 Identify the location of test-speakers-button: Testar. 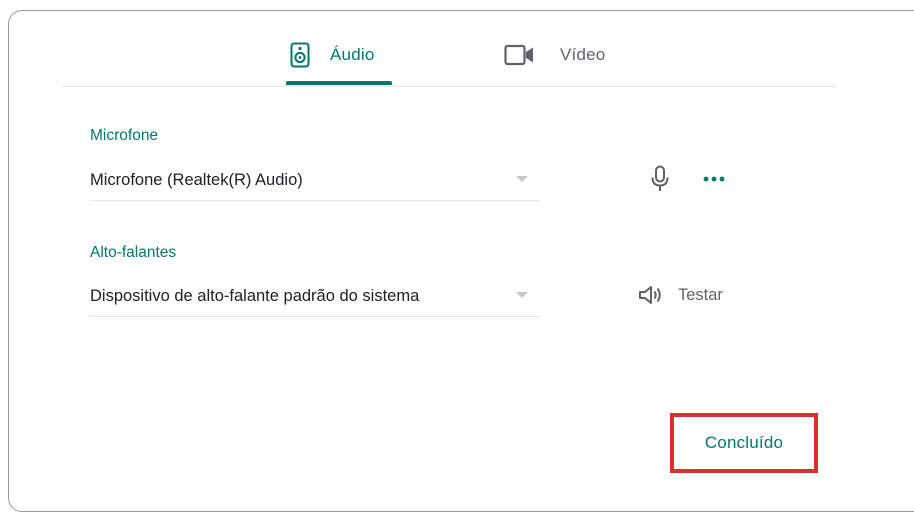
(680, 295).